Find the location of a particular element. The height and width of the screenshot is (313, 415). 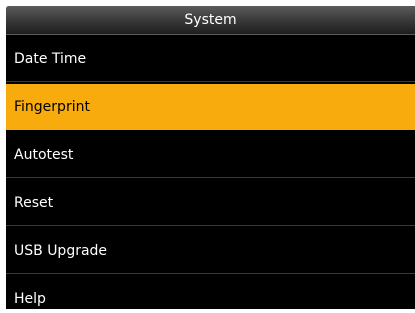

menu-item-label: Date Time is located at coordinates (50, 58).